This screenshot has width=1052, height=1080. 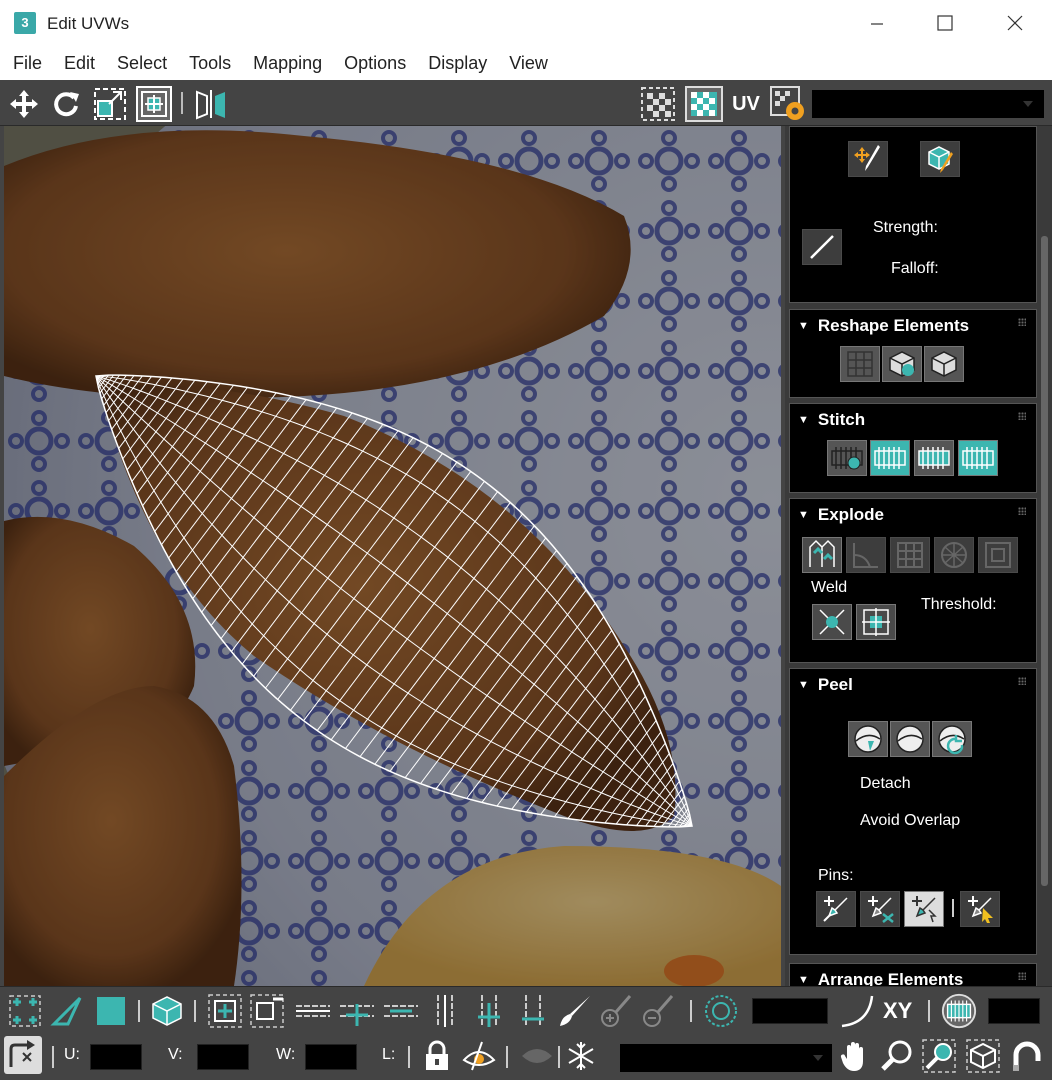 I want to click on menu-view: View, so click(x=528, y=63).